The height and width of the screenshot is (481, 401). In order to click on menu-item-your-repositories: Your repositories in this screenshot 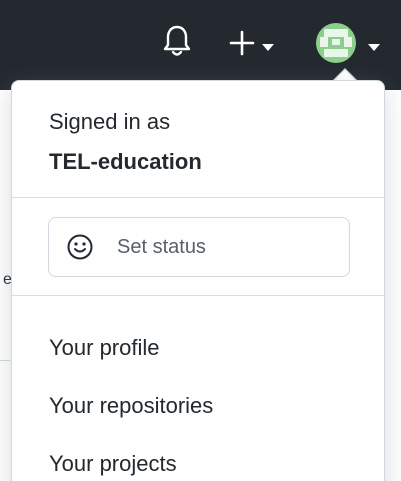, I will do `click(131, 406)`.